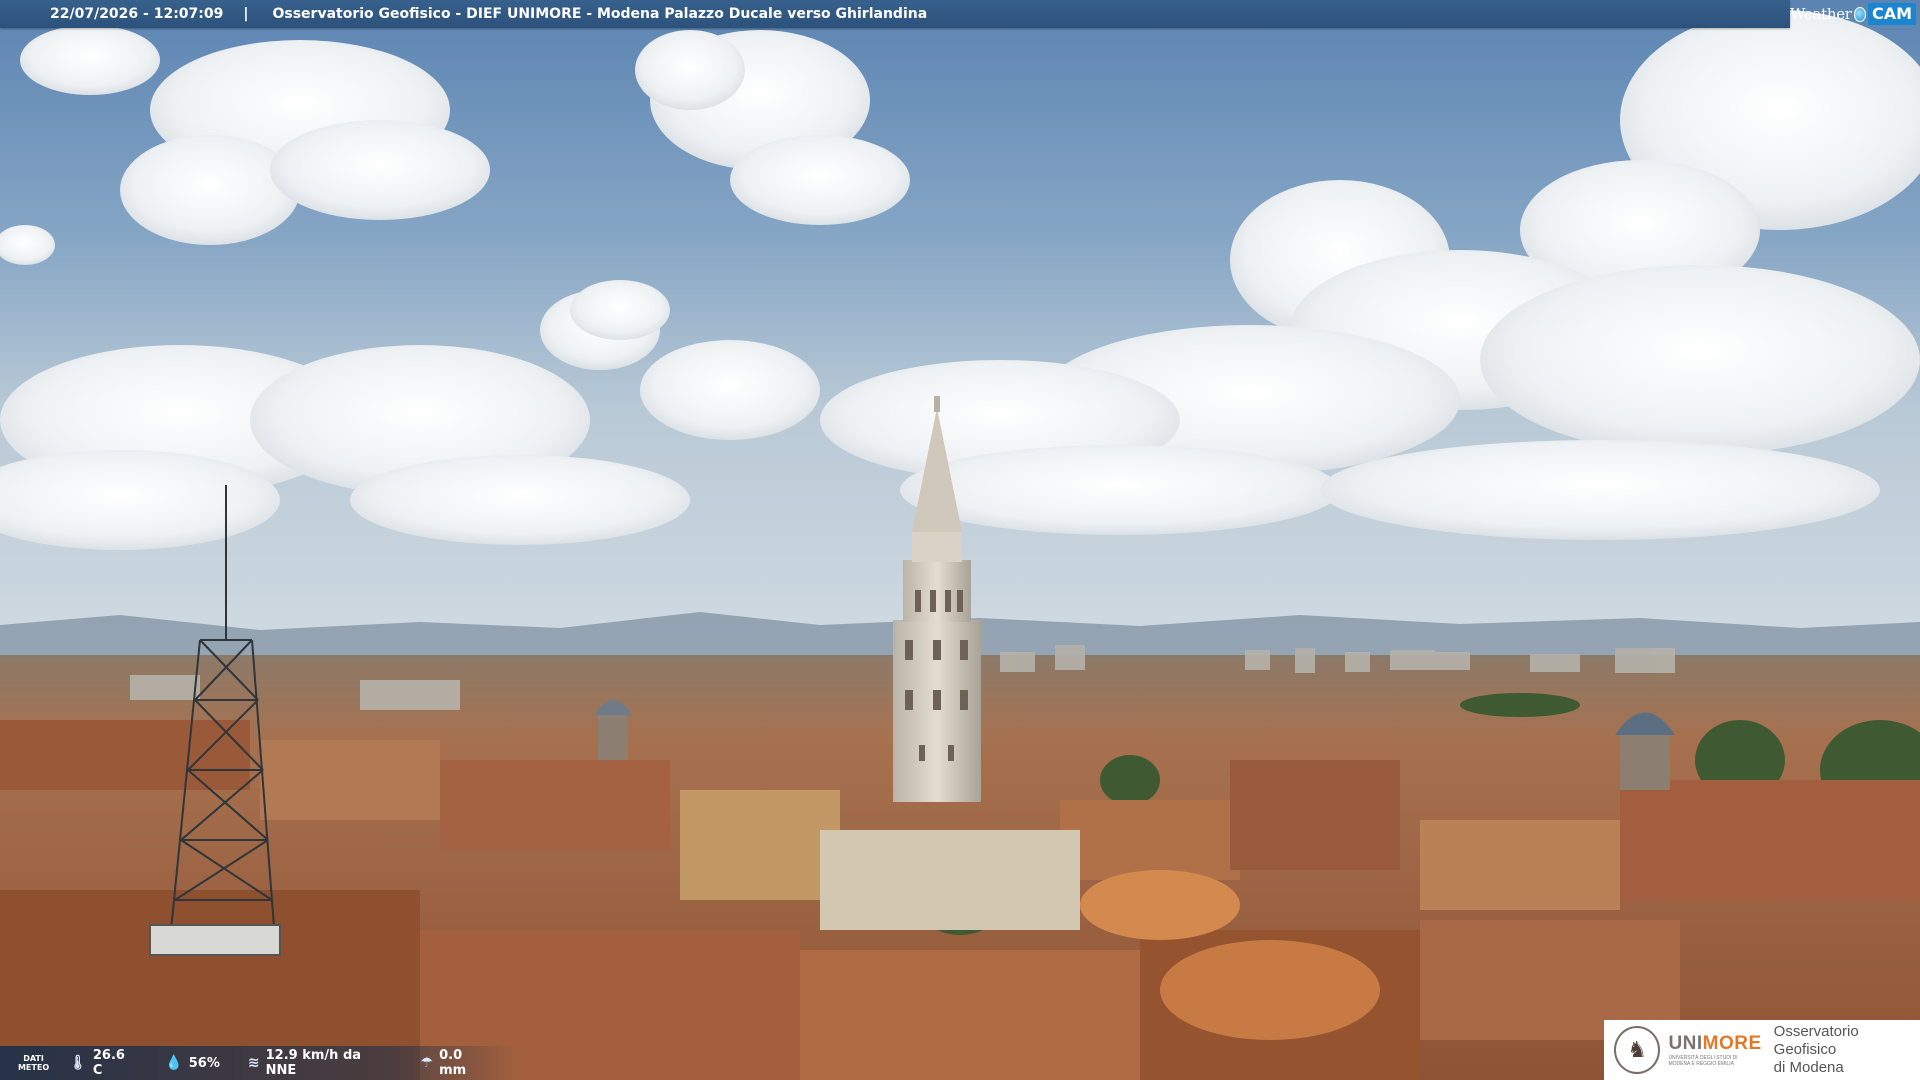  I want to click on small-dome, so click(613, 730).